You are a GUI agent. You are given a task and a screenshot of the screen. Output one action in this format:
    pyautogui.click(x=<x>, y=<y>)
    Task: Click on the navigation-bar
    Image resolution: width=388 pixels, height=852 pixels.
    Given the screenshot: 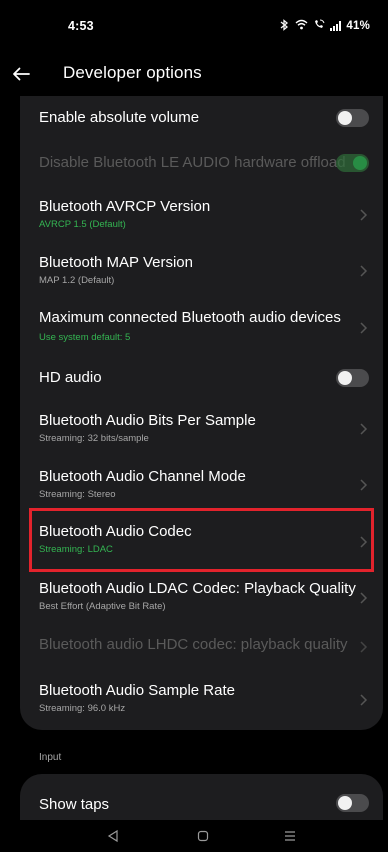 What is the action you would take?
    pyautogui.click(x=194, y=836)
    